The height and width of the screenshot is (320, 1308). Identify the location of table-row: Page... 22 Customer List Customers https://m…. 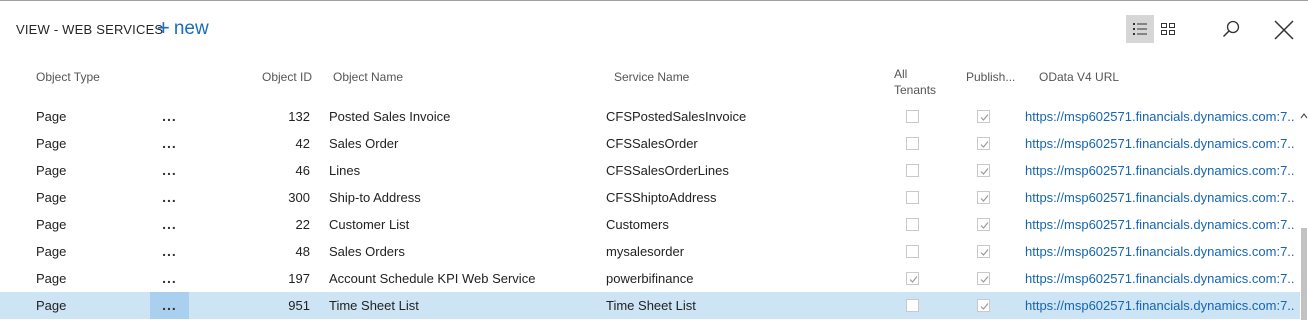
(650, 224).